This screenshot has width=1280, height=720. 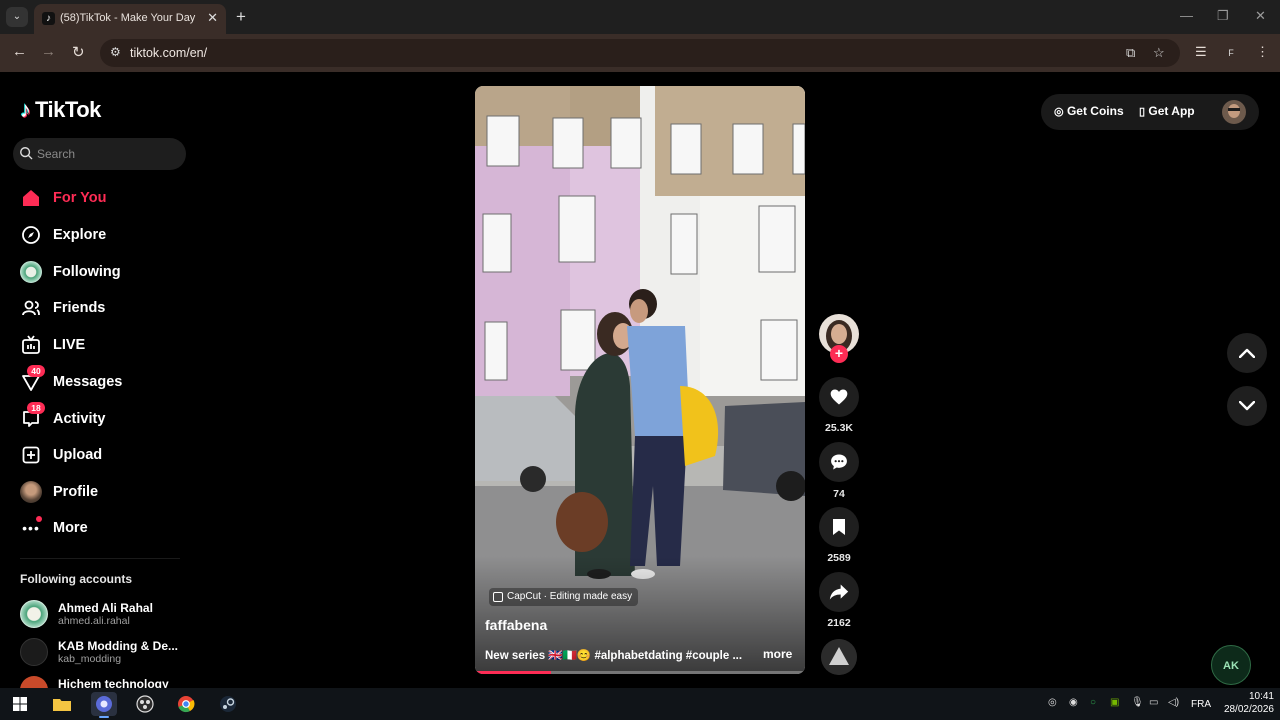 What do you see at coordinates (516, 625) in the screenshot?
I see `video-author: faffabena` at bounding box center [516, 625].